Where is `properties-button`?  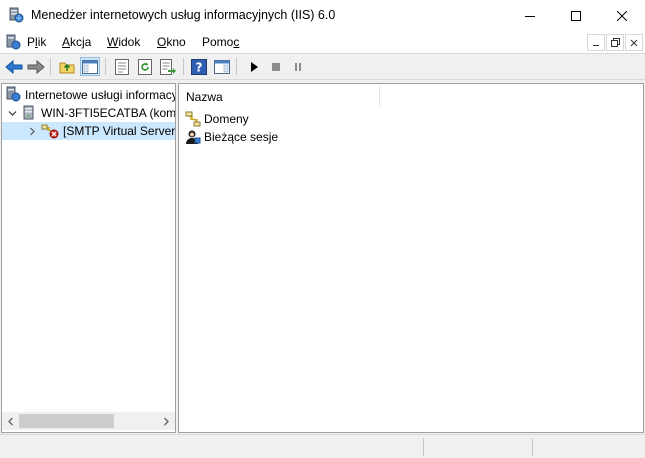
properties-button is located at coordinates (122, 66).